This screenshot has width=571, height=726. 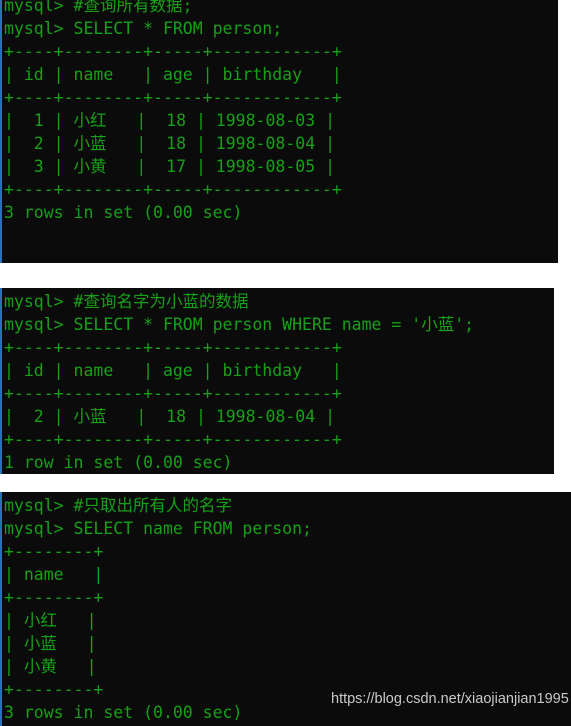 What do you see at coordinates (54, 574) in the screenshot?
I see `table-header-row: | name |` at bounding box center [54, 574].